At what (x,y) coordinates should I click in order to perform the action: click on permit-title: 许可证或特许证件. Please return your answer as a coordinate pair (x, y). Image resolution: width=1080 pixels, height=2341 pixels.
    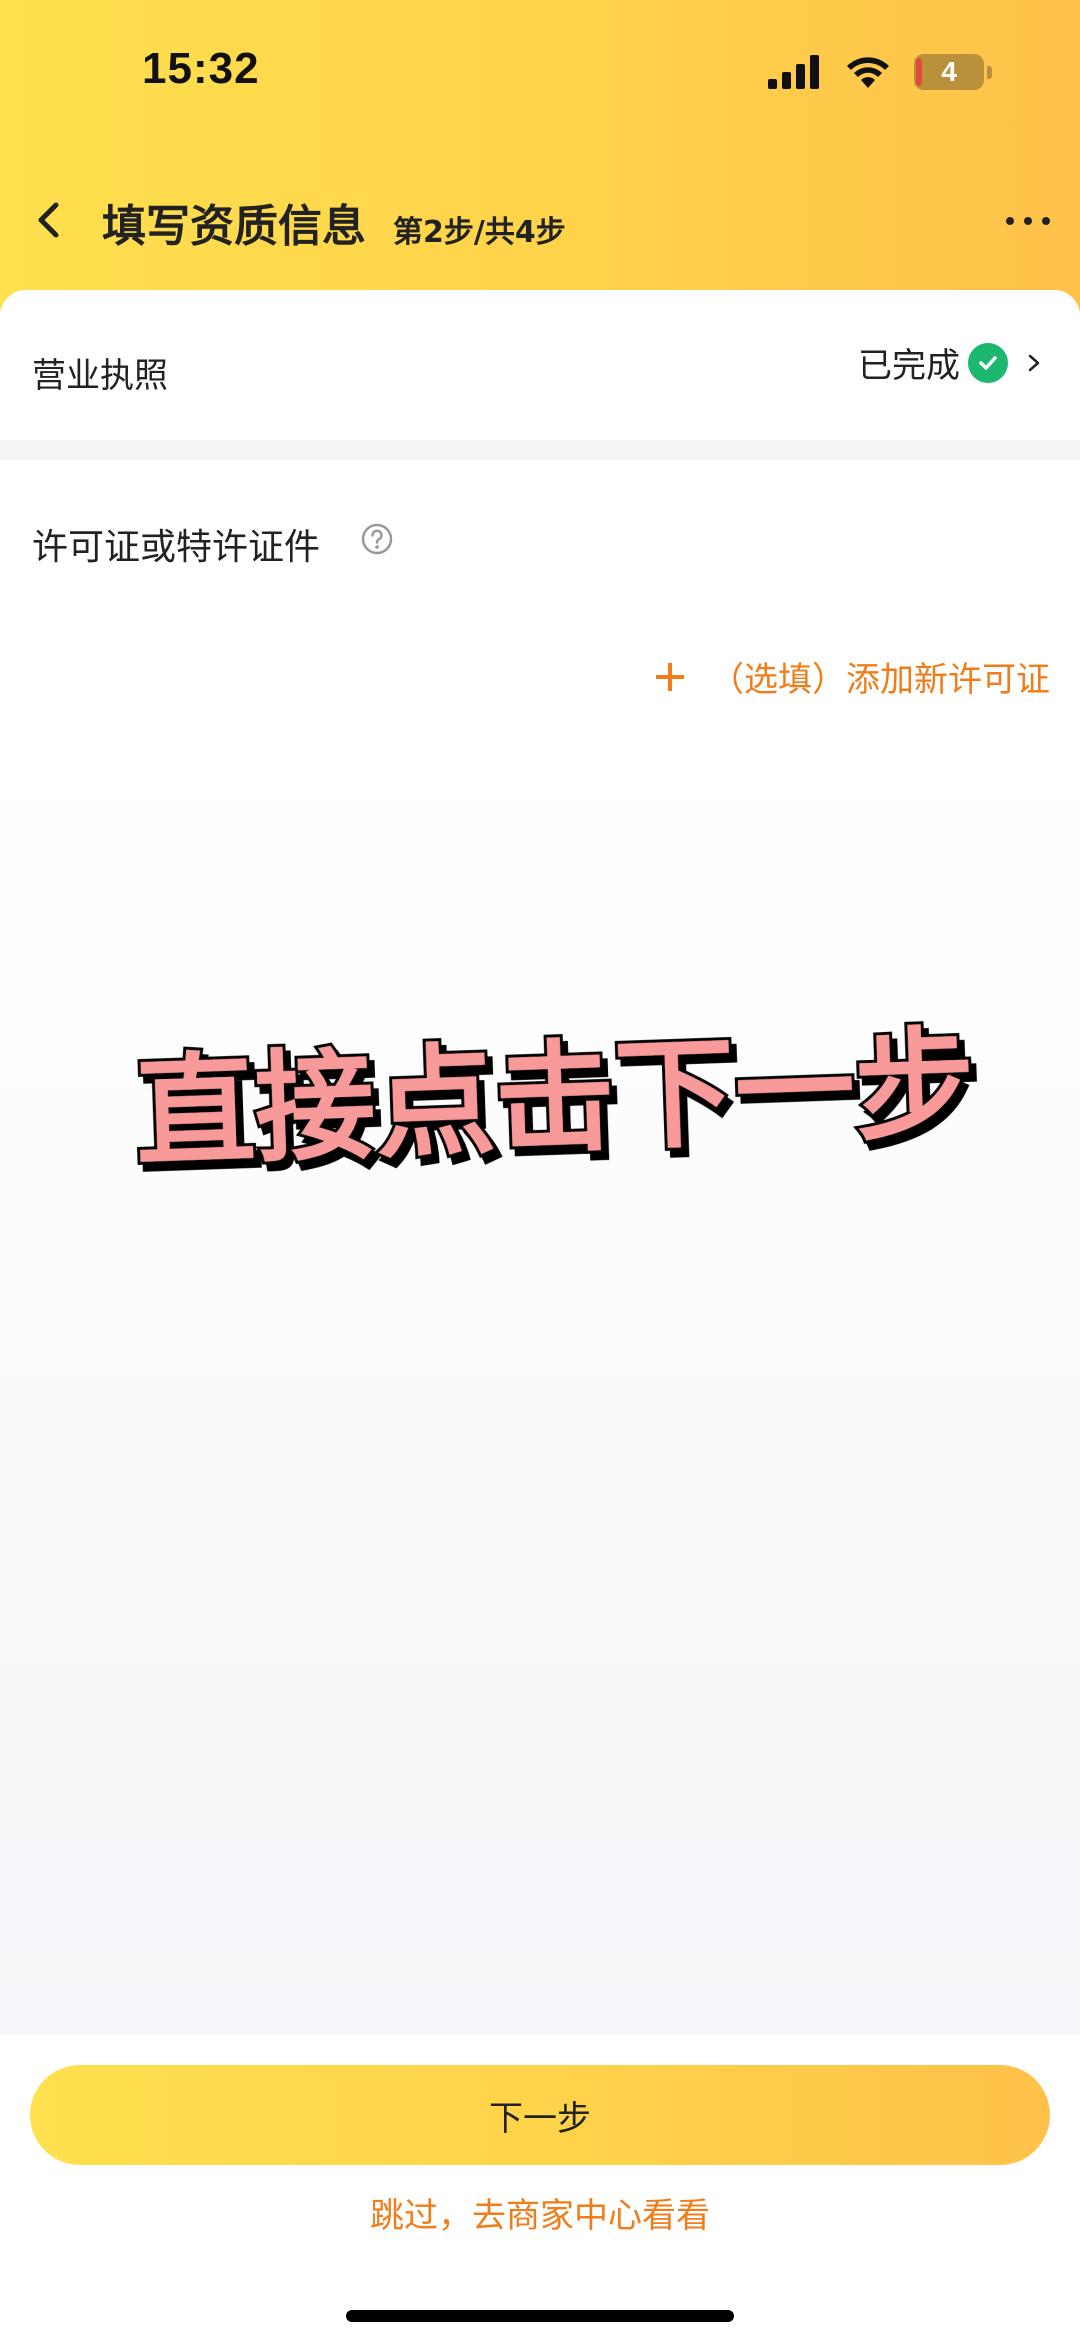
    Looking at the image, I should click on (176, 547).